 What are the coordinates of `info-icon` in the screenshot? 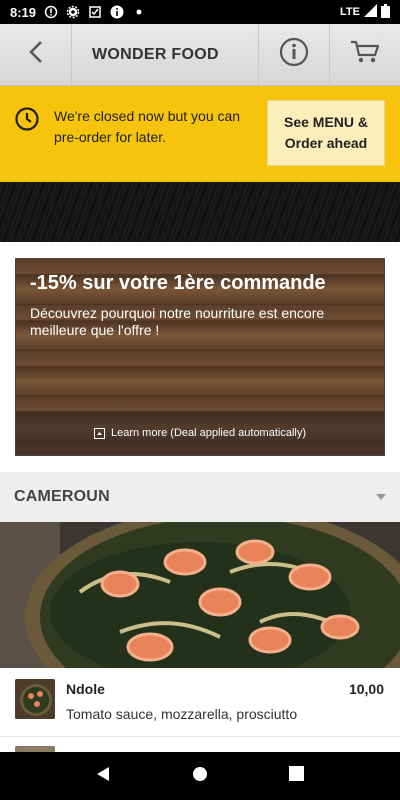 It's located at (294, 54).